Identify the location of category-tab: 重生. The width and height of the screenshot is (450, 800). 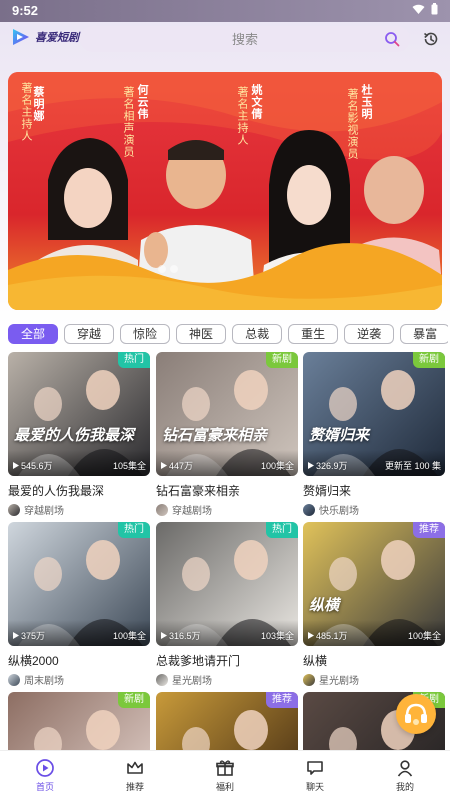
(313, 334).